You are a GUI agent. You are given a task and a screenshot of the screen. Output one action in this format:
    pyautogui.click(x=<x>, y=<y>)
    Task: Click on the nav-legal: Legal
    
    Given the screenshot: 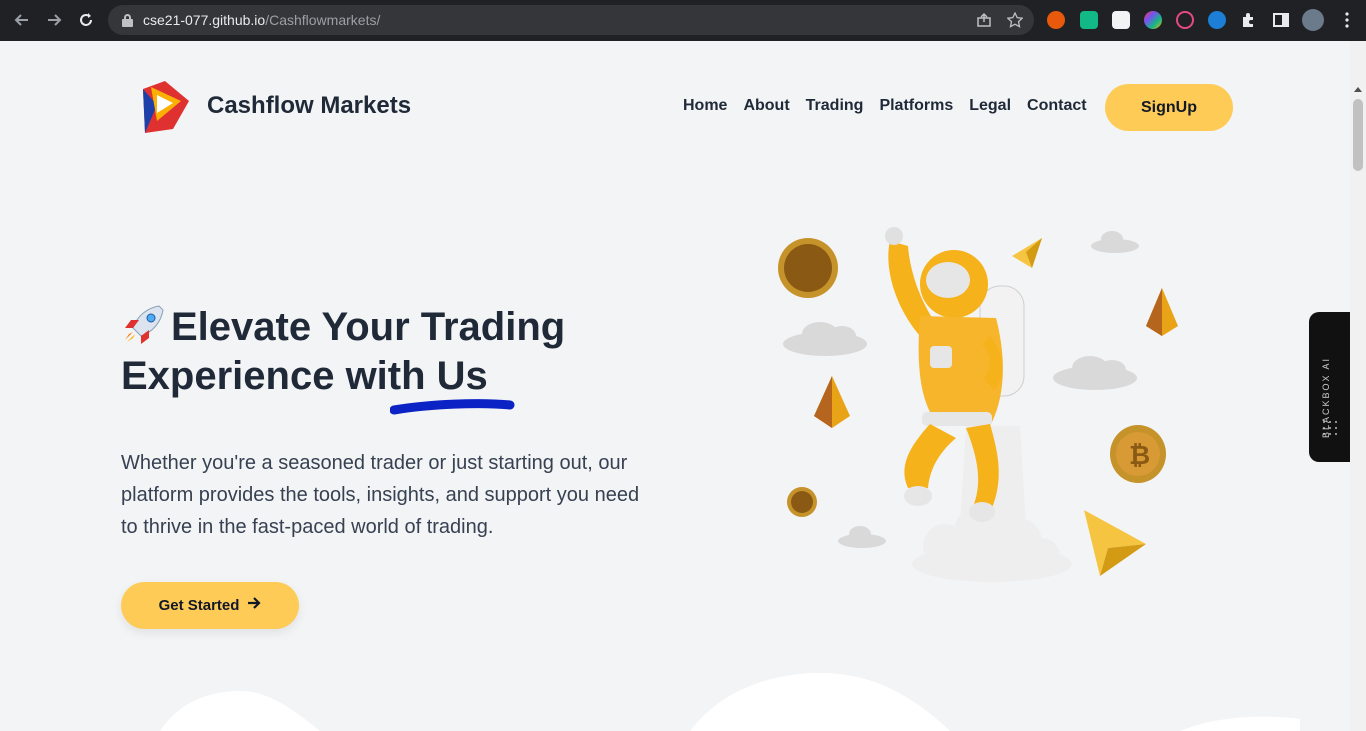 What is the action you would take?
    pyautogui.click(x=990, y=106)
    